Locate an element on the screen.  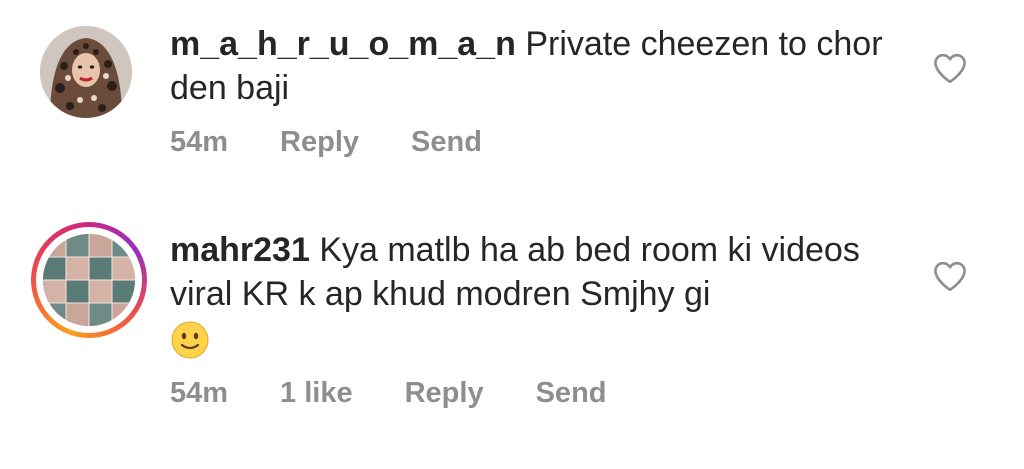
likes-count: 1 like is located at coordinates (316, 393).